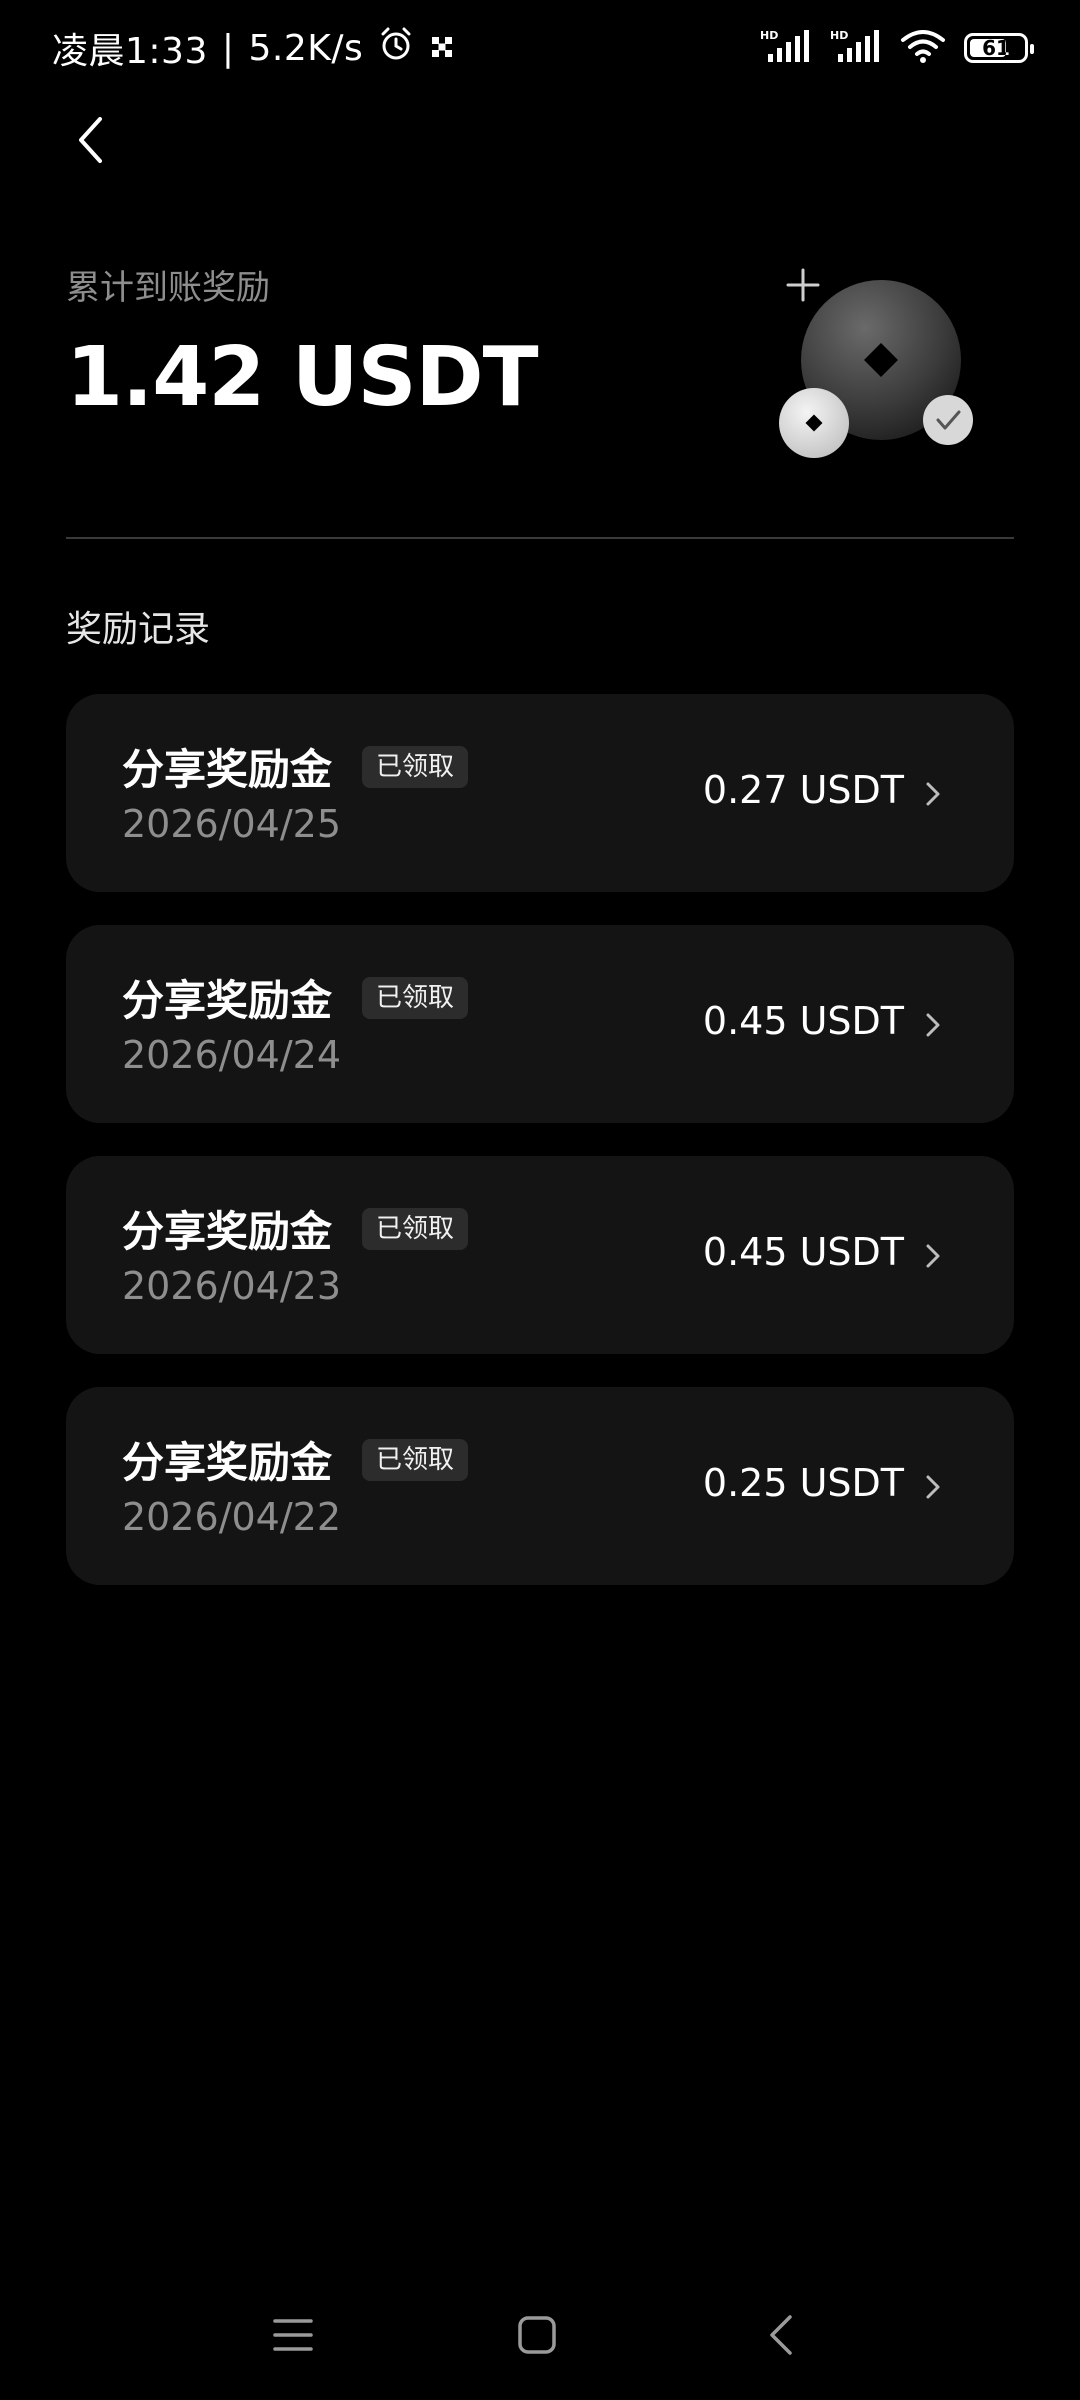 The height and width of the screenshot is (2400, 1080). Describe the element at coordinates (302, 377) in the screenshot. I see `summary-amount: 1.42 USDT` at that location.